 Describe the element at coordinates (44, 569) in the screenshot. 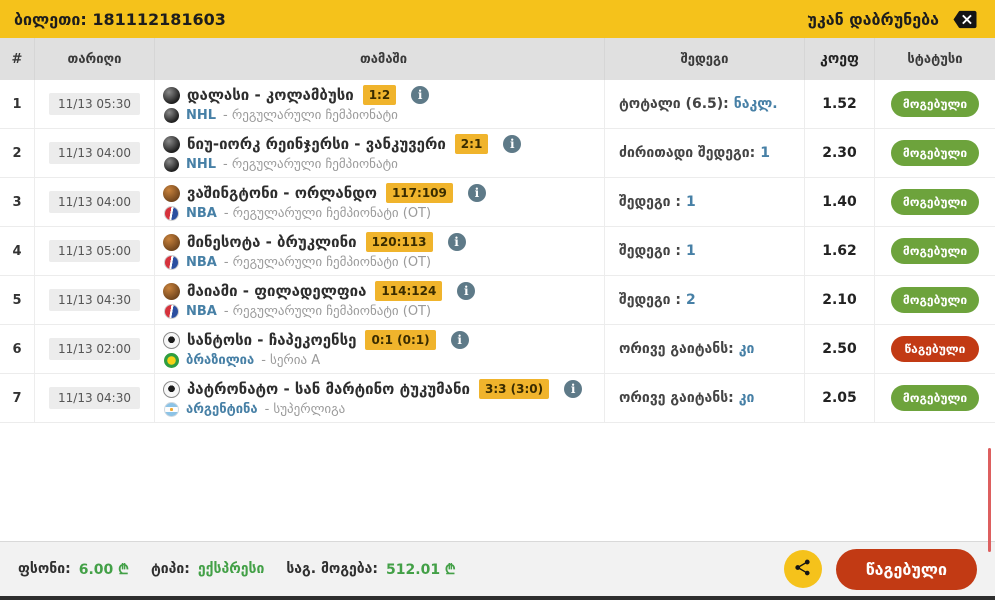

I see `stake-label: ფსონი:` at that location.